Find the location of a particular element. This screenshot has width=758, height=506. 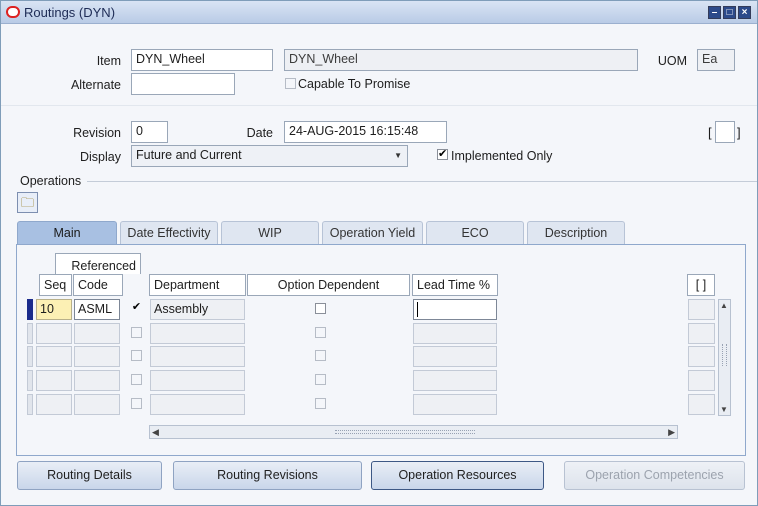

folder-icon: 🗀 is located at coordinates (27, 202).